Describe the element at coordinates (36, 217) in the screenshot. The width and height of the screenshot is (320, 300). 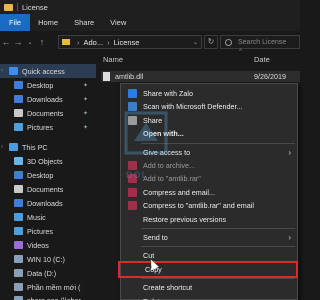
I see `sidebar-item-label: Music` at that location.